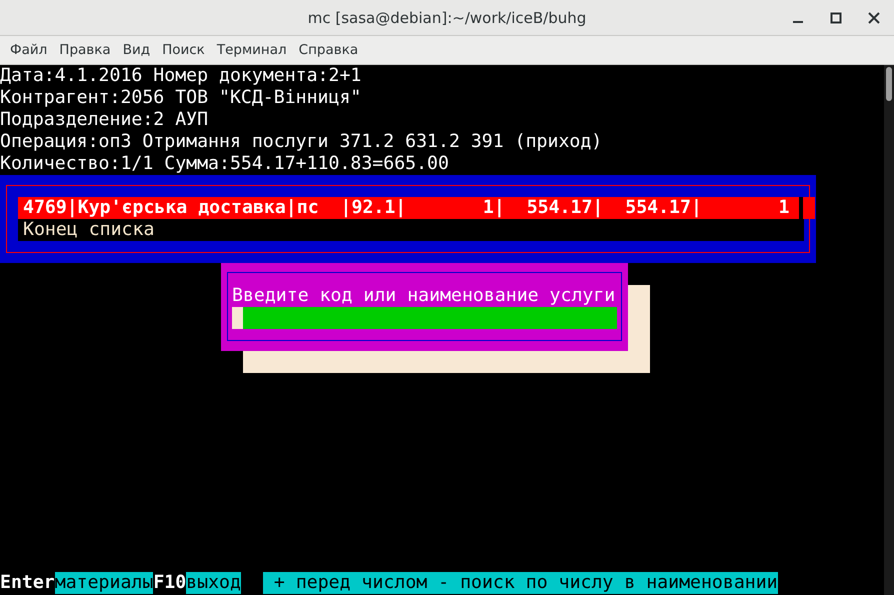 The height and width of the screenshot is (595, 894). What do you see at coordinates (447, 17) in the screenshot?
I see `window-title: mc [sasa@debian]:~/work/iceB/buhg` at bounding box center [447, 17].